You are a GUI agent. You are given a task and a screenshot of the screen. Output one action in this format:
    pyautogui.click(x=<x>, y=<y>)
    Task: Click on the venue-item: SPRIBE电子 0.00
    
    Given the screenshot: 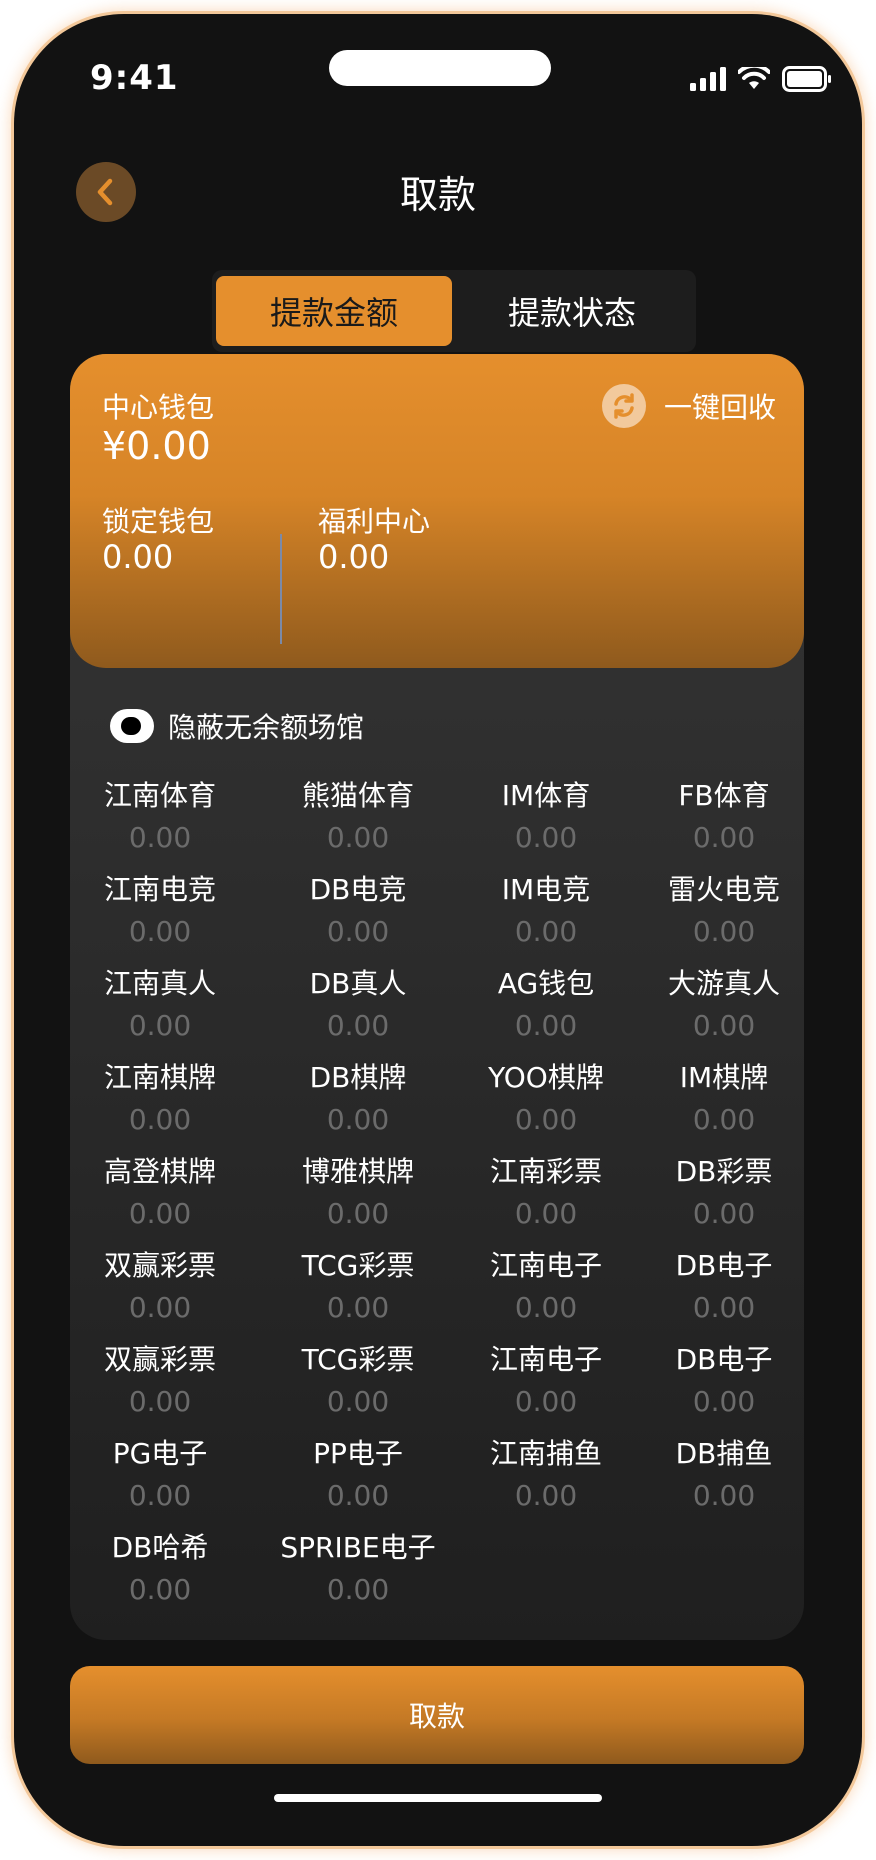 What is the action you would take?
    pyautogui.click(x=358, y=1569)
    